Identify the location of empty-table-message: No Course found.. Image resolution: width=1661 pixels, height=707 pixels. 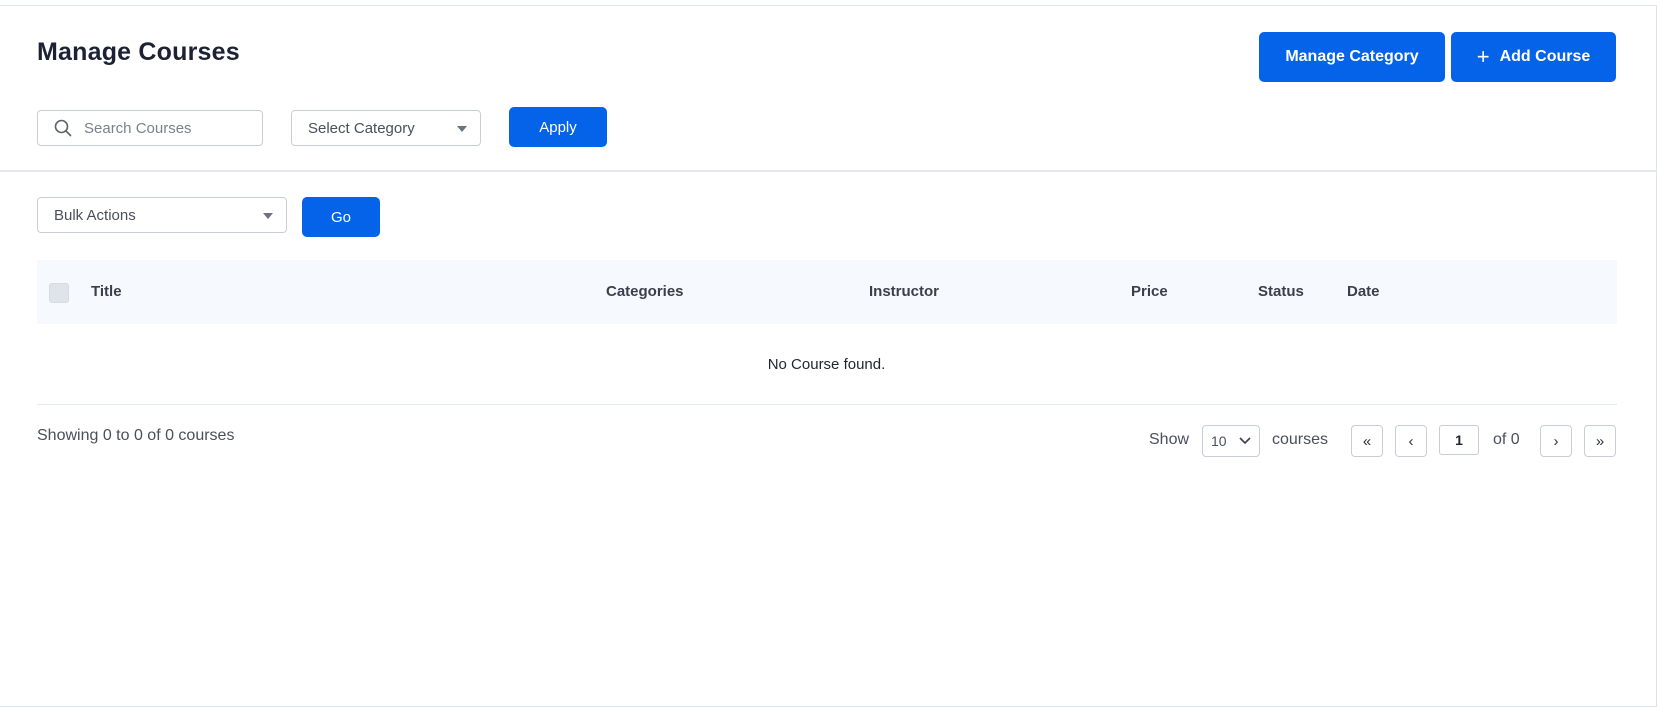
(826, 364).